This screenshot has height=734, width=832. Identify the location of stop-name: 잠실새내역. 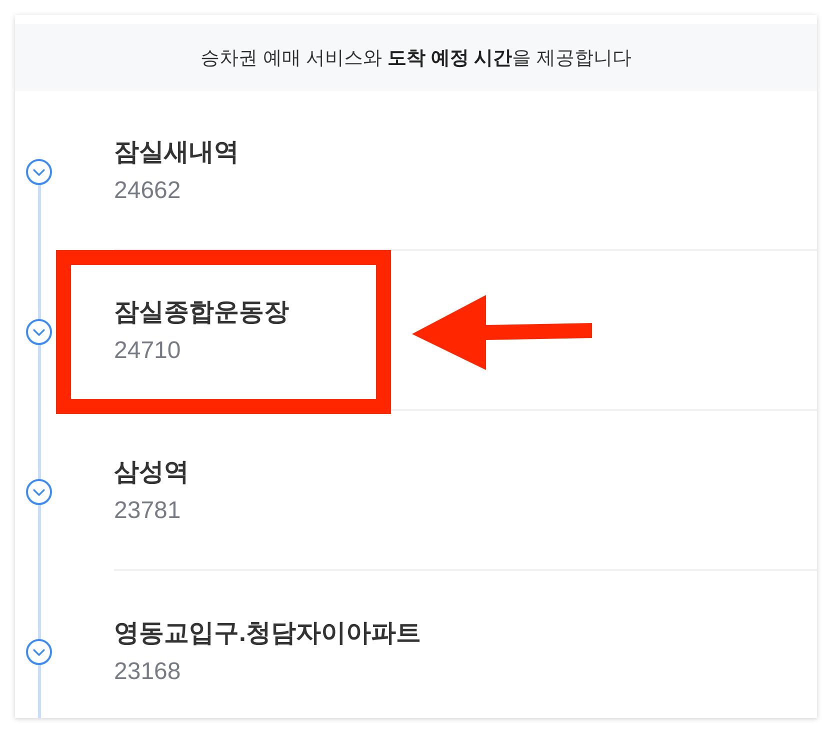
(176, 152).